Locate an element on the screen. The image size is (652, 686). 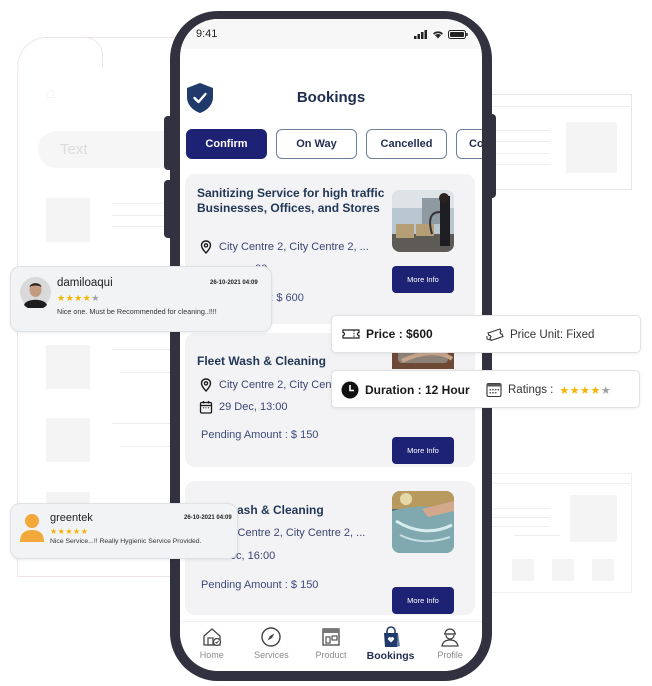
nav-label: Profile is located at coordinates (450, 655).